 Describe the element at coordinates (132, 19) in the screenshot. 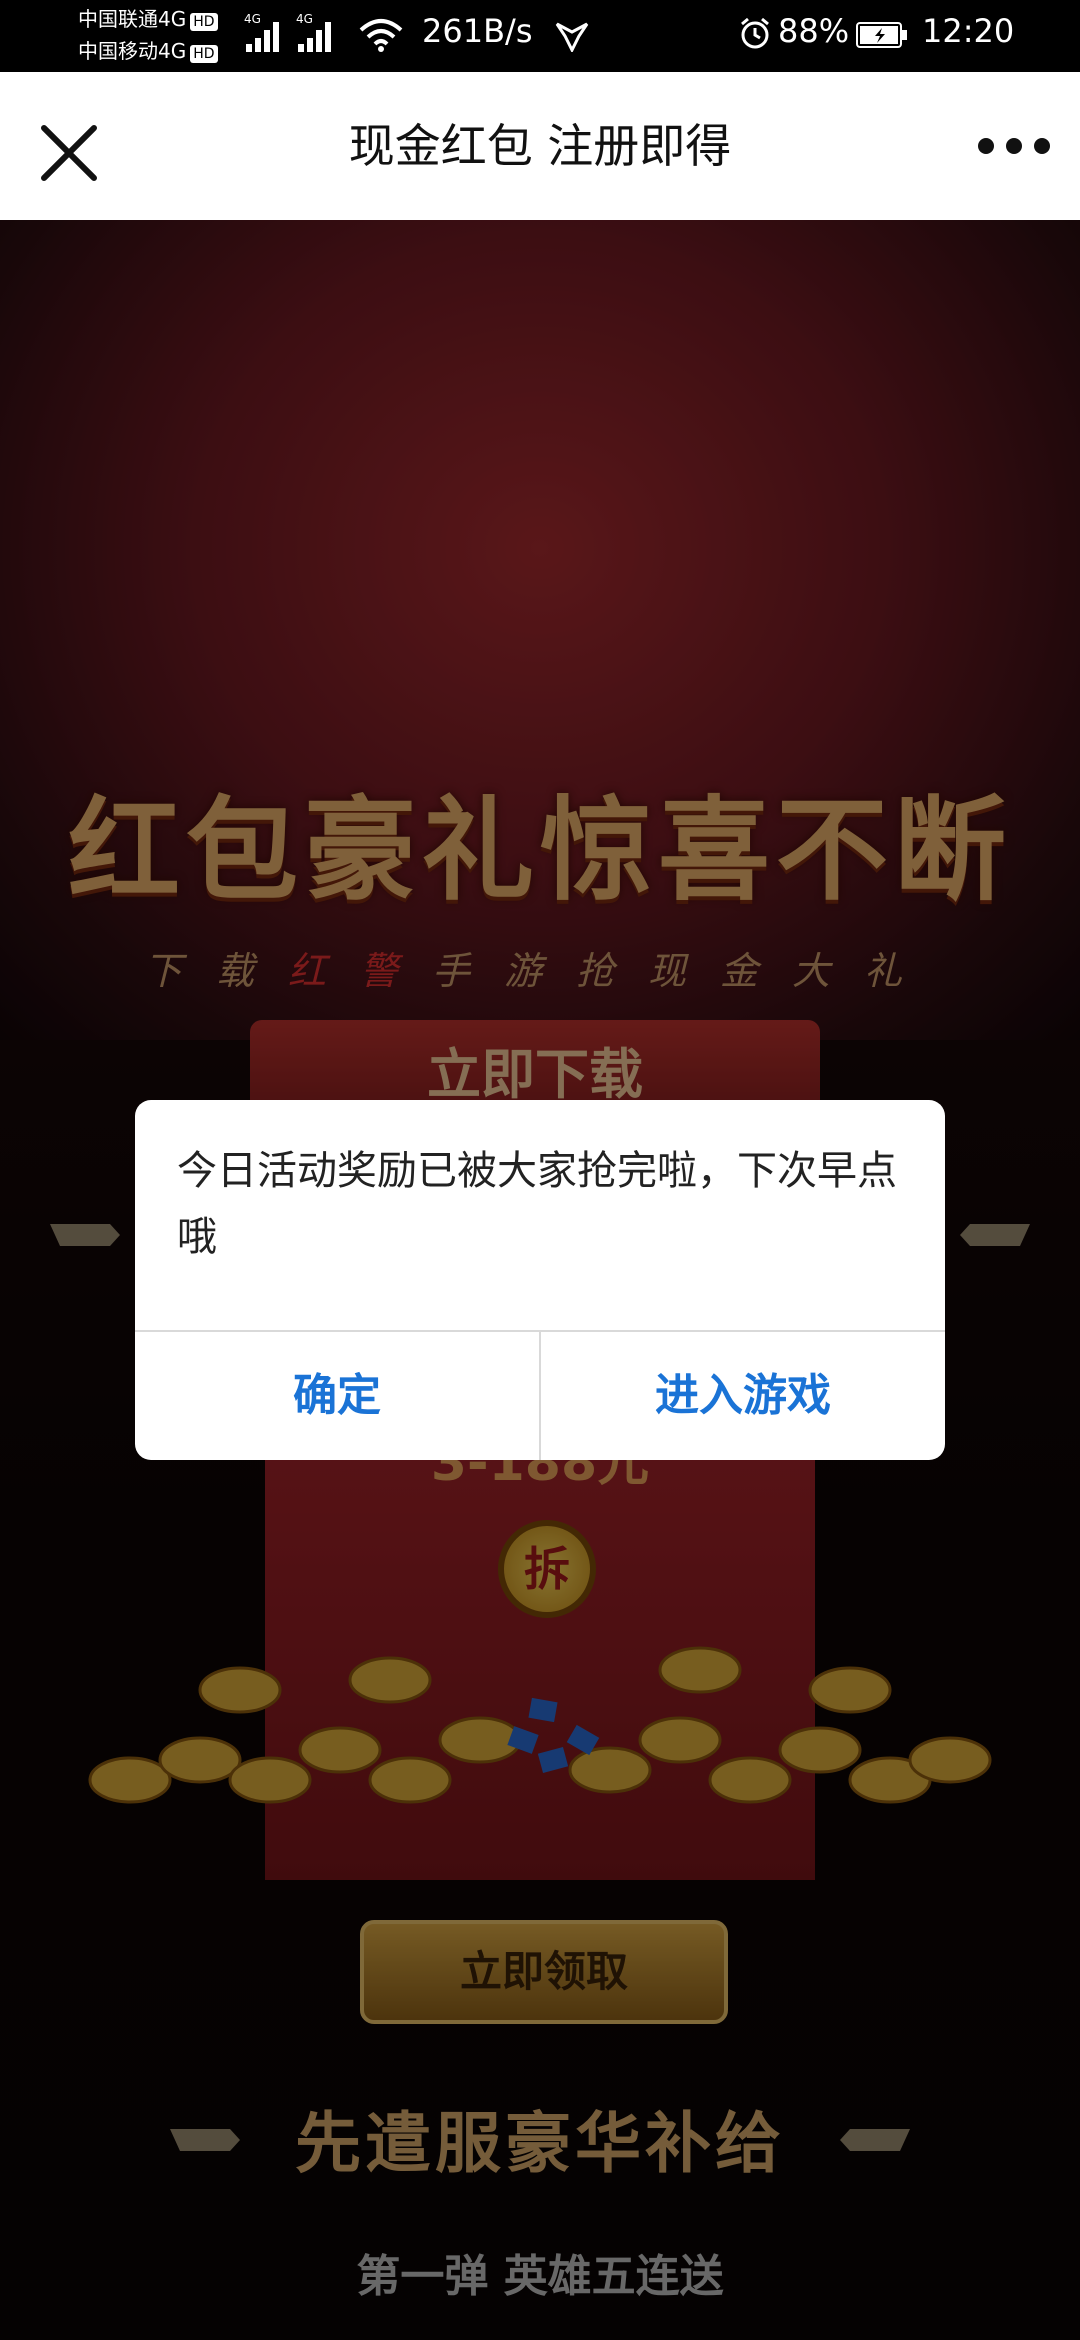

I see `carrier-1-label: 中国联通4G` at that location.